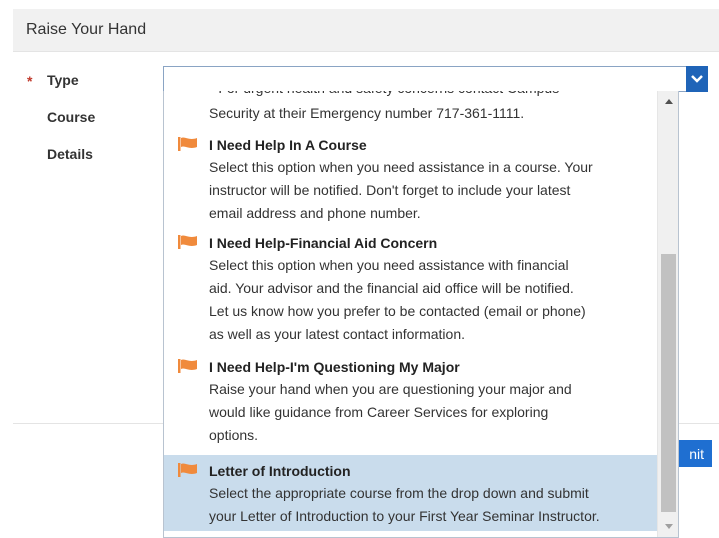 The image size is (719, 538). Describe the element at coordinates (334, 367) in the screenshot. I see `option-title: I Need Help-I'm Questioning My Major` at that location.